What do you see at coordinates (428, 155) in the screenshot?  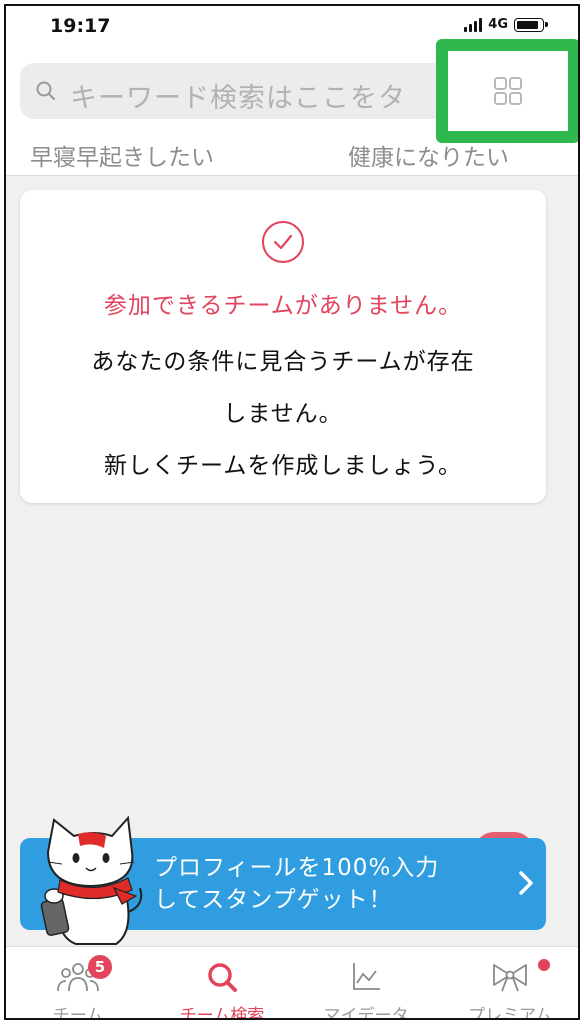 I see `tag-item: 健康になりたい` at bounding box center [428, 155].